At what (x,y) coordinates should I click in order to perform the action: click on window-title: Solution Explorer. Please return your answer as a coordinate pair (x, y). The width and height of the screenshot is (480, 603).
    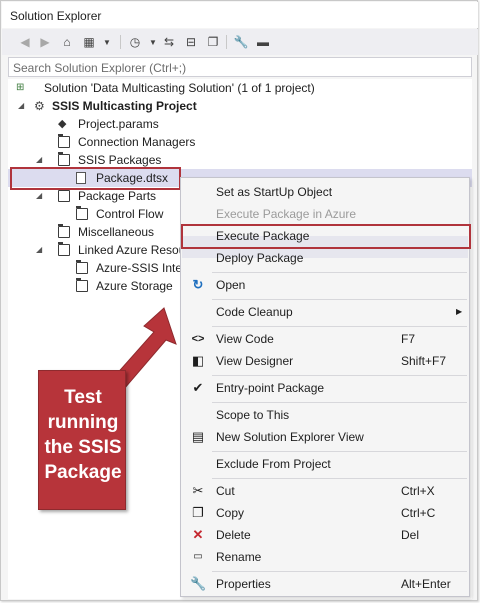
    Looking at the image, I should click on (56, 16).